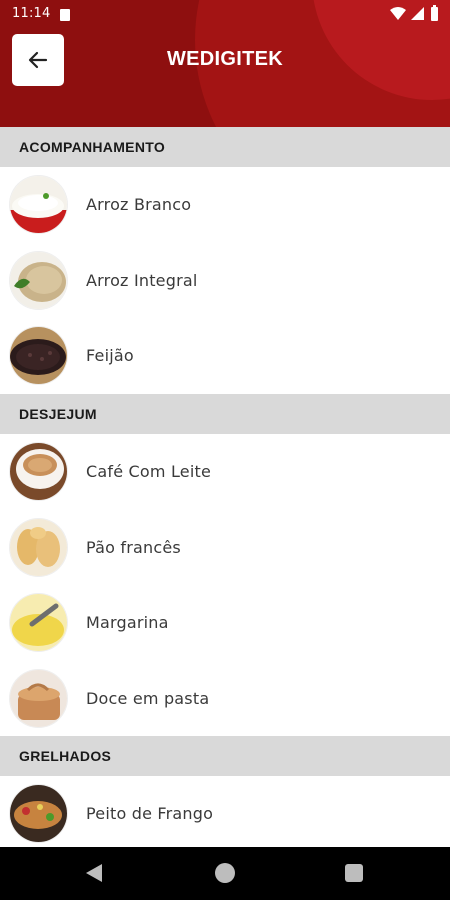  Describe the element at coordinates (65, 15) in the screenshot. I see `sim-card-icon` at that location.